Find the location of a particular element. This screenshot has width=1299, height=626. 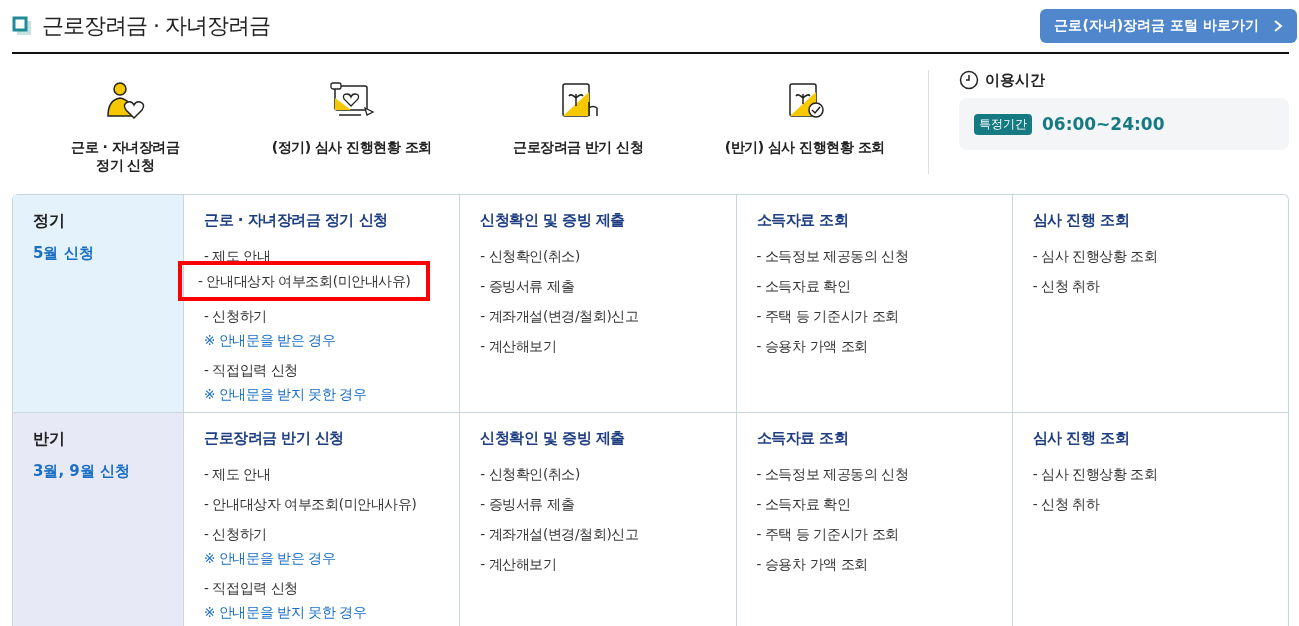

row-title: 반기 is located at coordinates (49, 440).